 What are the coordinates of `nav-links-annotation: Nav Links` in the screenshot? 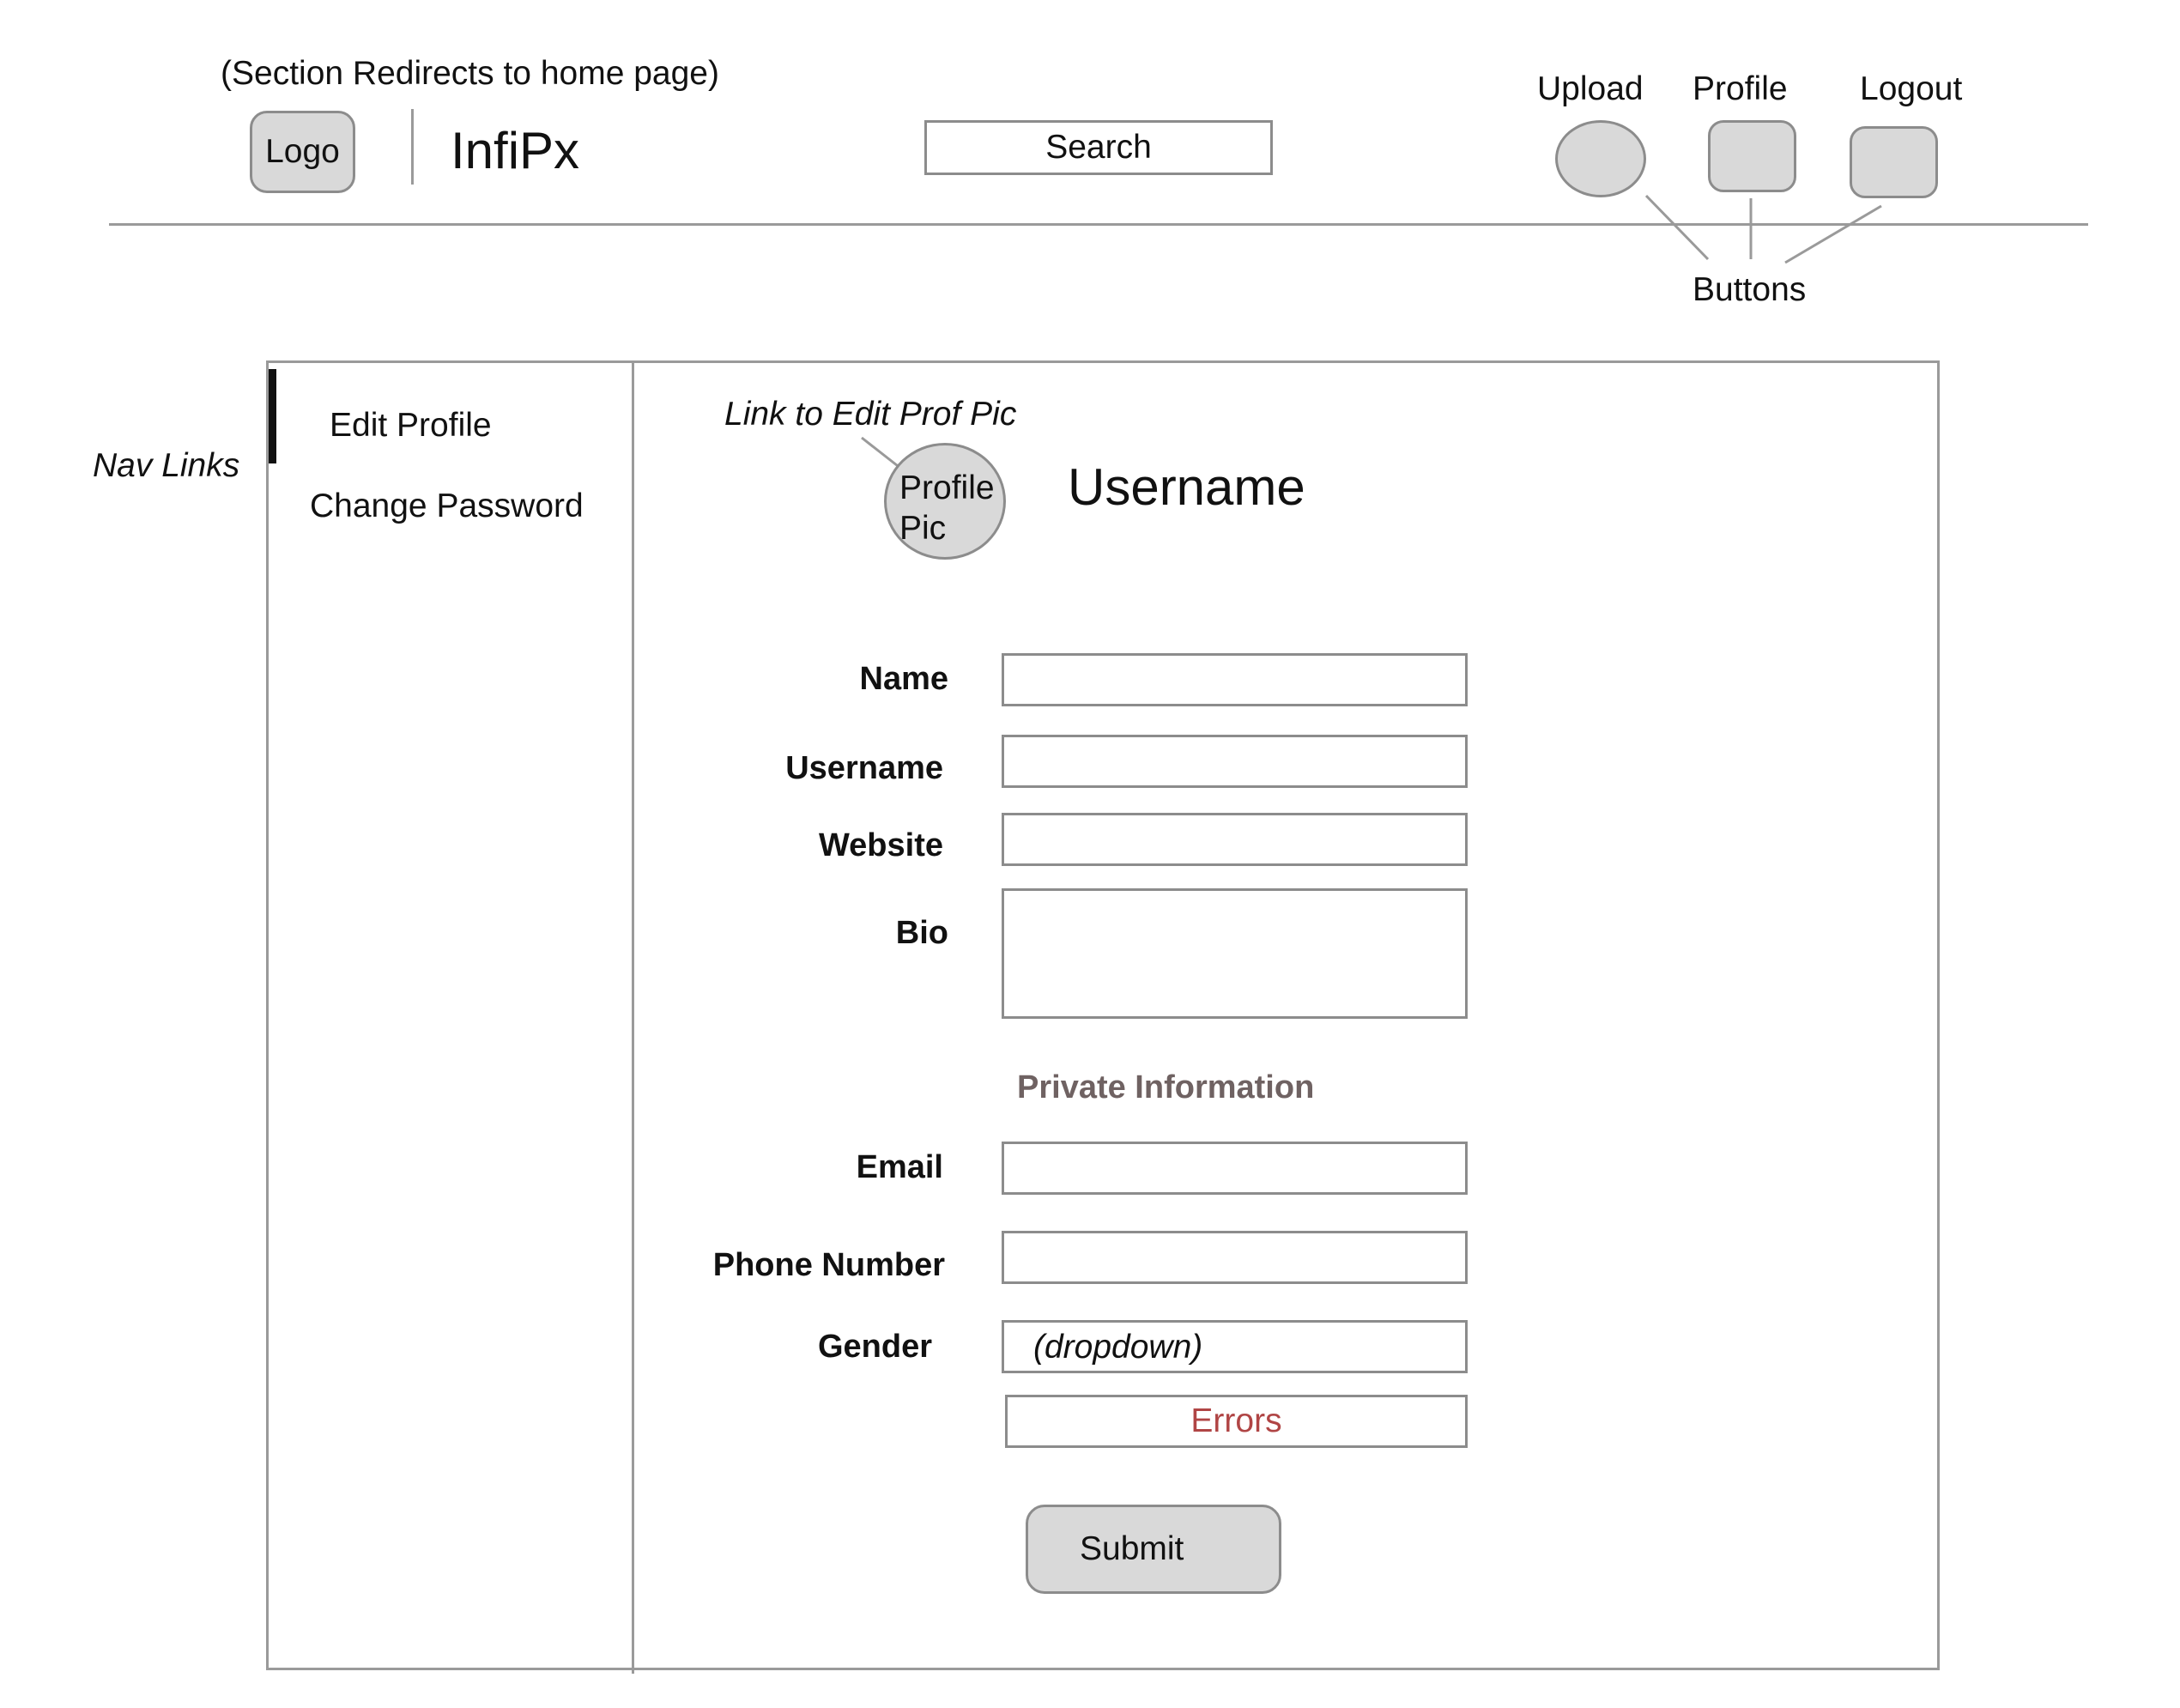 It's located at (166, 465).